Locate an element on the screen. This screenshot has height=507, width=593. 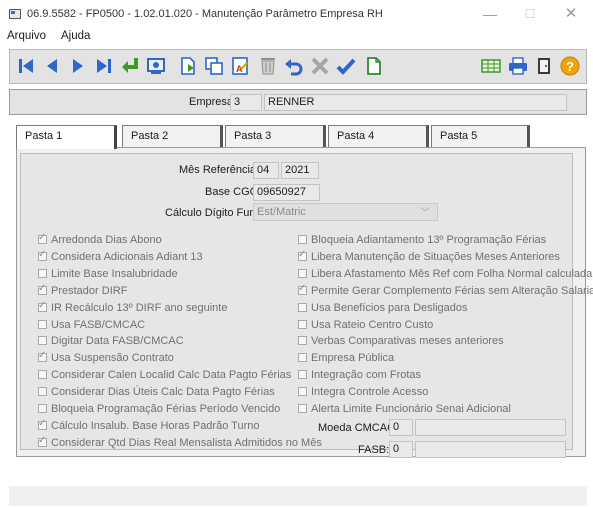
edit-record-icon: A is located at coordinates (240, 66).